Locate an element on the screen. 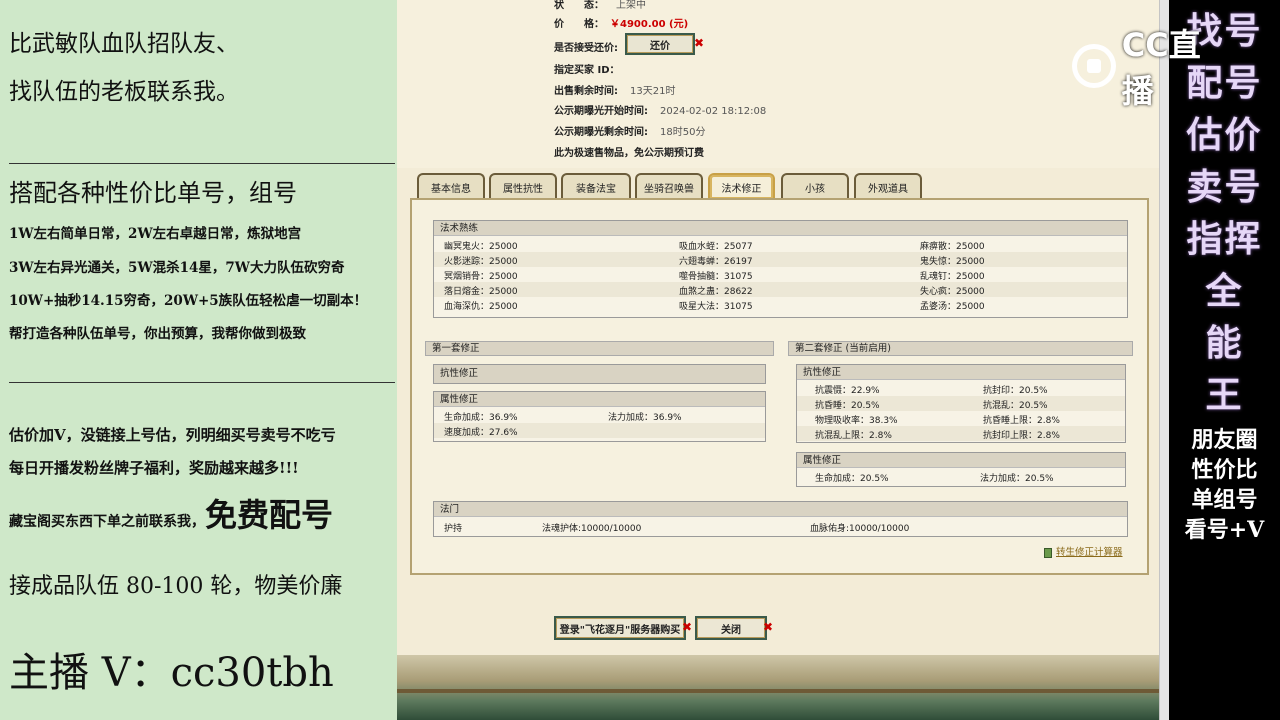  team-line: 接成品队伍 80-100 轮，物美价廉 is located at coordinates (176, 586).